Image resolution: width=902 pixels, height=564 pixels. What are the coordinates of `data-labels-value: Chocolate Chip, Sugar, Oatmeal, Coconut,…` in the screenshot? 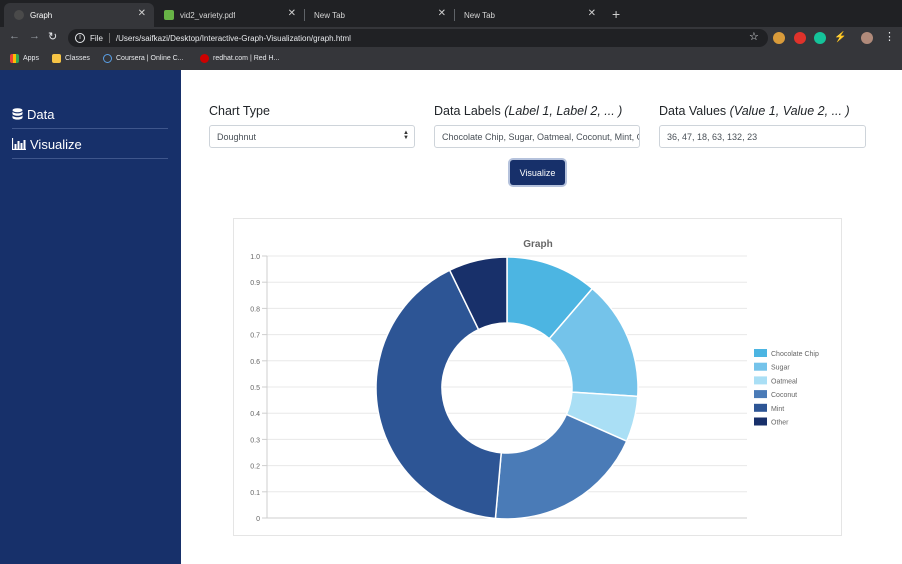 It's located at (541, 136).